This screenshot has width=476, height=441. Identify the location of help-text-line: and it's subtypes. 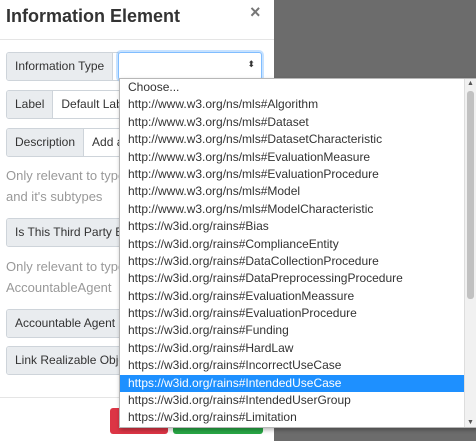
(54, 196).